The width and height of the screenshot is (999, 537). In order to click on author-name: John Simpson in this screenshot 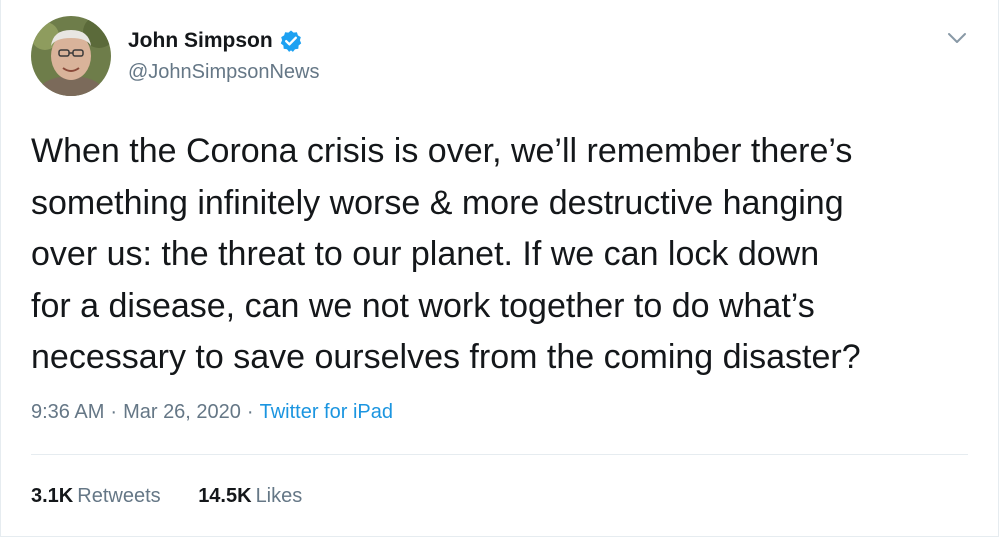, I will do `click(200, 41)`.